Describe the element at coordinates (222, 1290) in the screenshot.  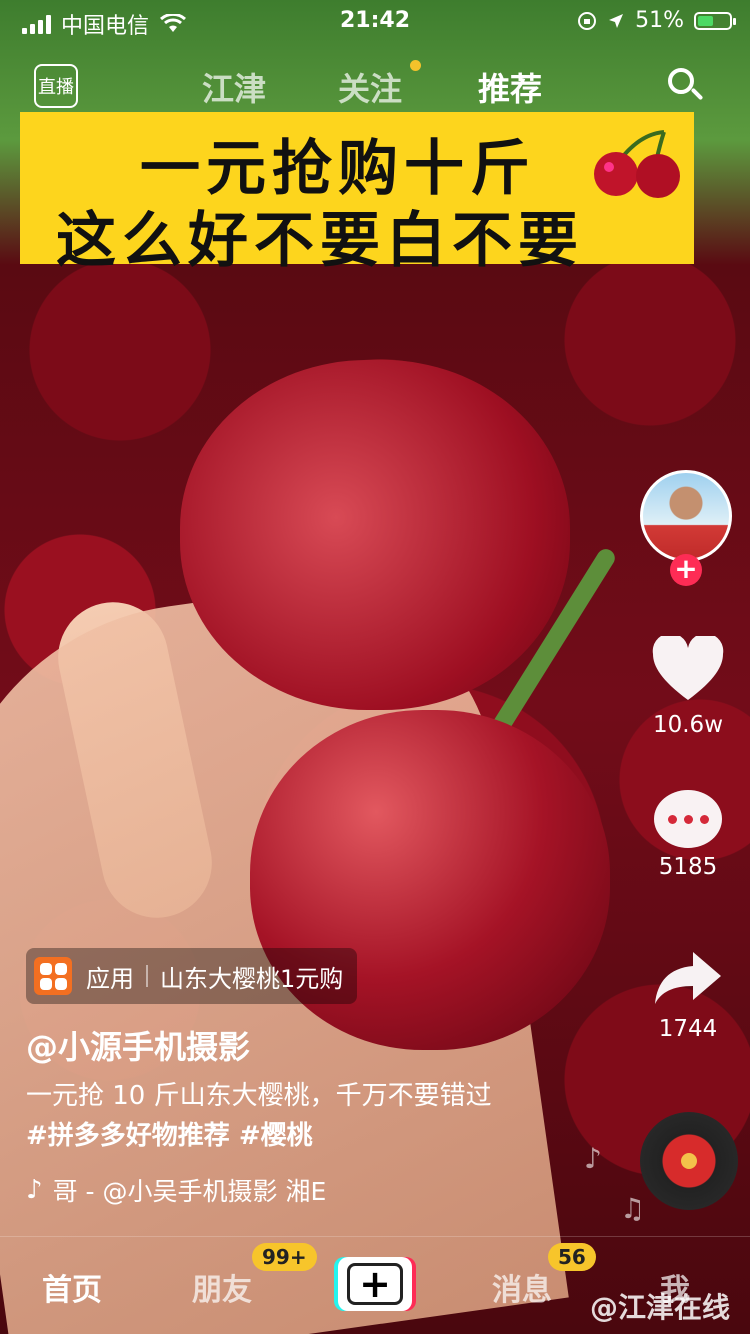
I see `nav-friends-label: 朋友` at that location.